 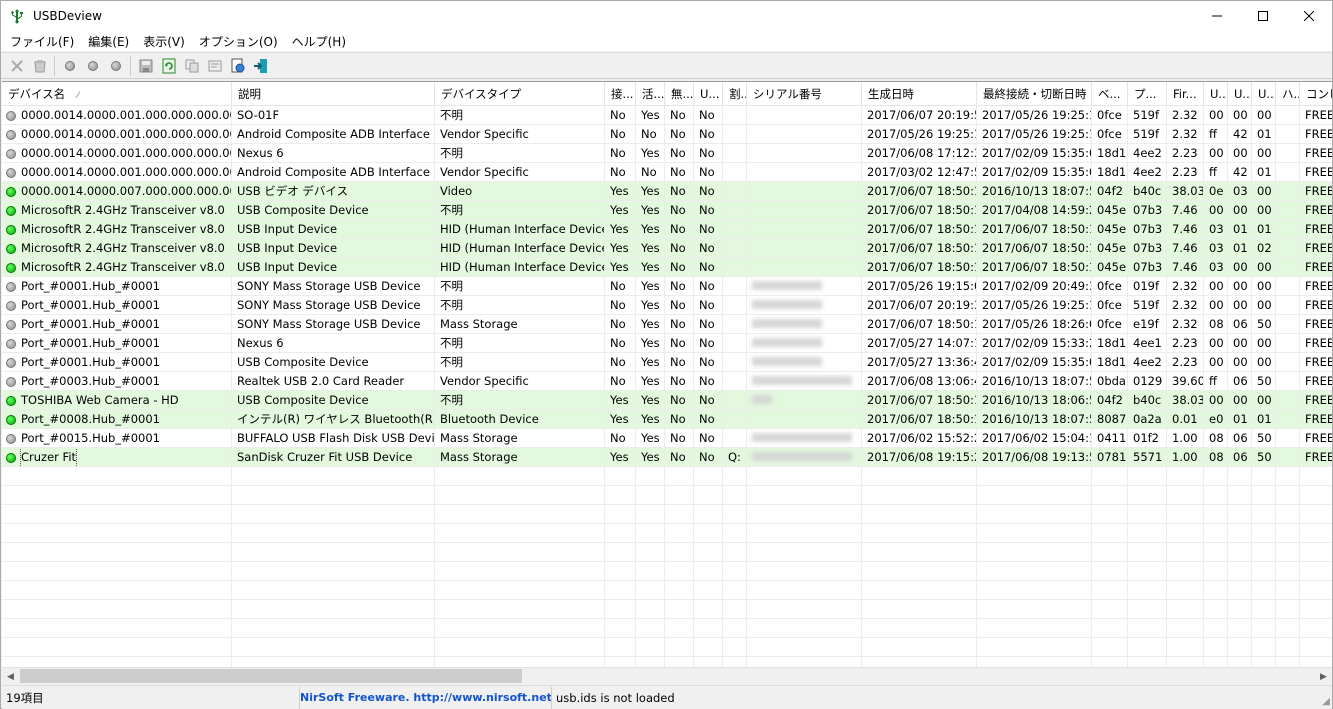 What do you see at coordinates (319, 41) in the screenshot?
I see `menu-help: ヘルプ(H)` at bounding box center [319, 41].